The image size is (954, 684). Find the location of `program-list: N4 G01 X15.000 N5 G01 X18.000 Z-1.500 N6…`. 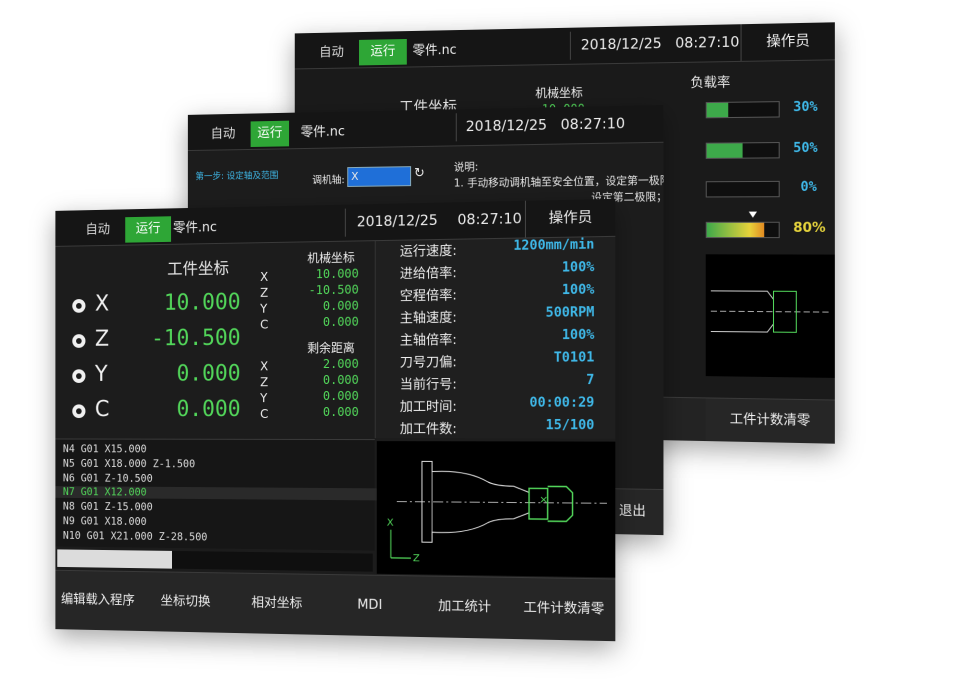

program-list: N4 G01 X15.000 N5 G01 X18.000 Z-1.500 N6… is located at coordinates (217, 494).